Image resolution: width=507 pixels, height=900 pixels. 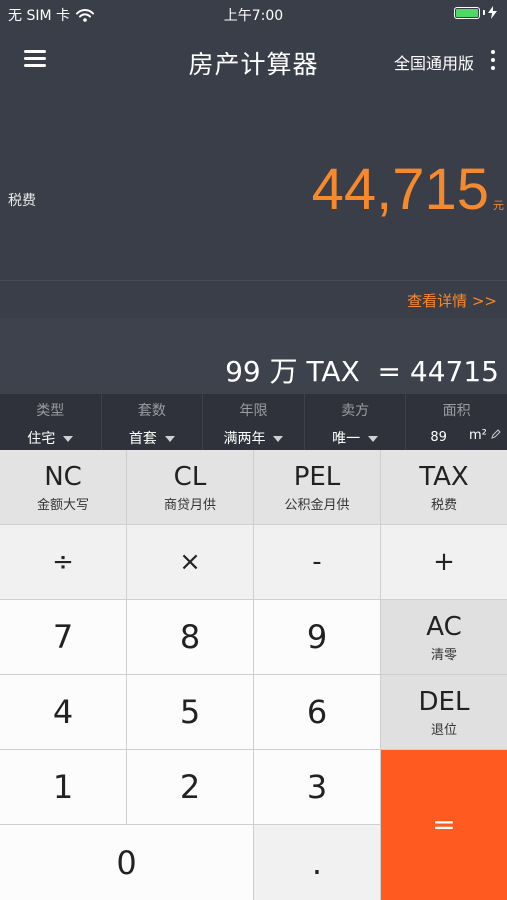 I want to click on param-value: 唯一, so click(x=355, y=438).